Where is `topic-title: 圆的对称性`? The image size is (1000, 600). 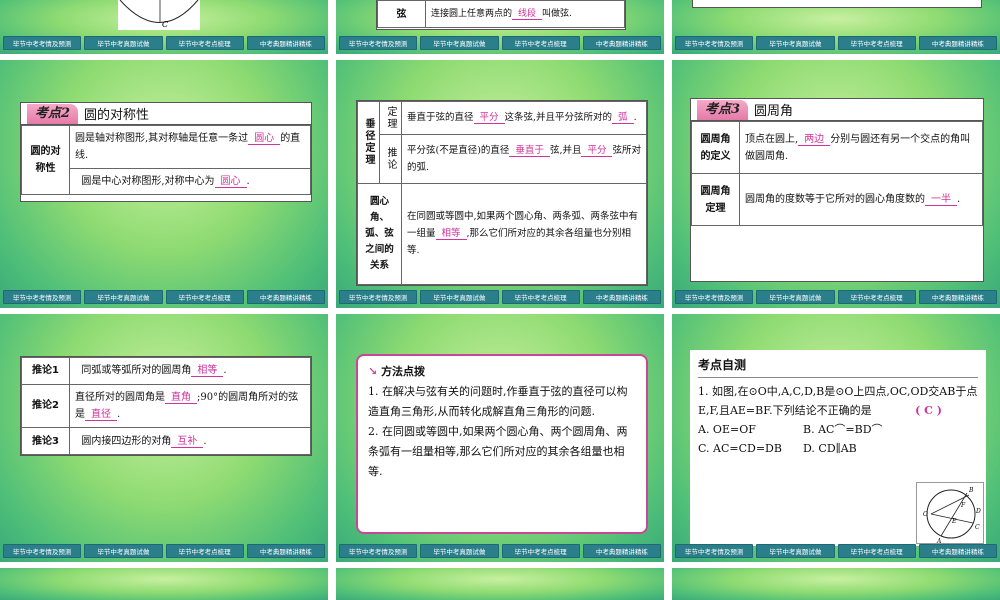 topic-title: 圆的对称性 is located at coordinates (117, 115).